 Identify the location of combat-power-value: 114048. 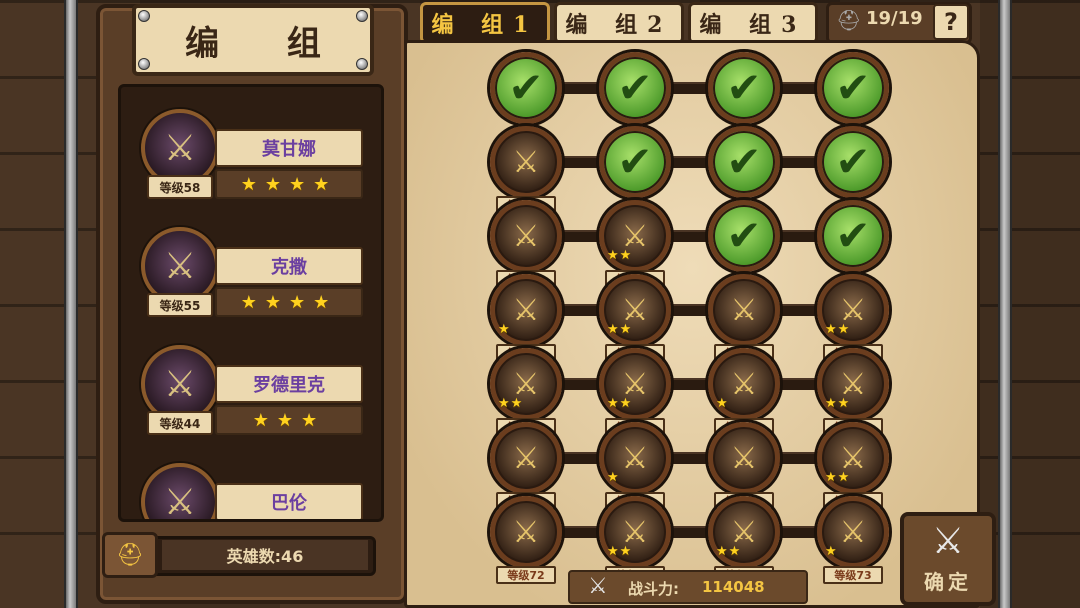
(733, 587).